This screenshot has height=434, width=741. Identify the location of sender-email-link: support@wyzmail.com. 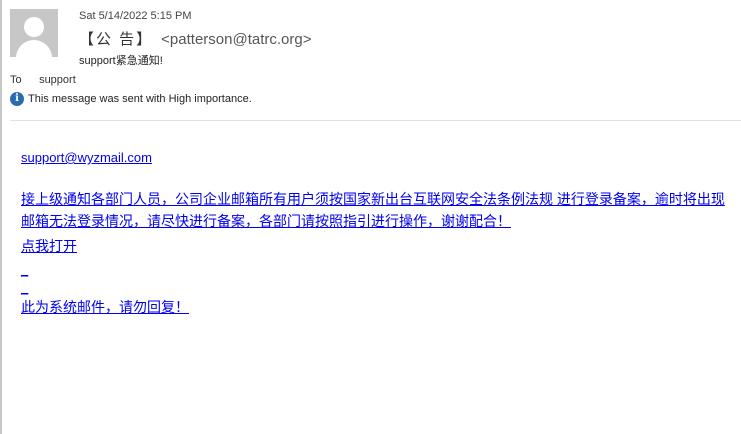
(86, 157).